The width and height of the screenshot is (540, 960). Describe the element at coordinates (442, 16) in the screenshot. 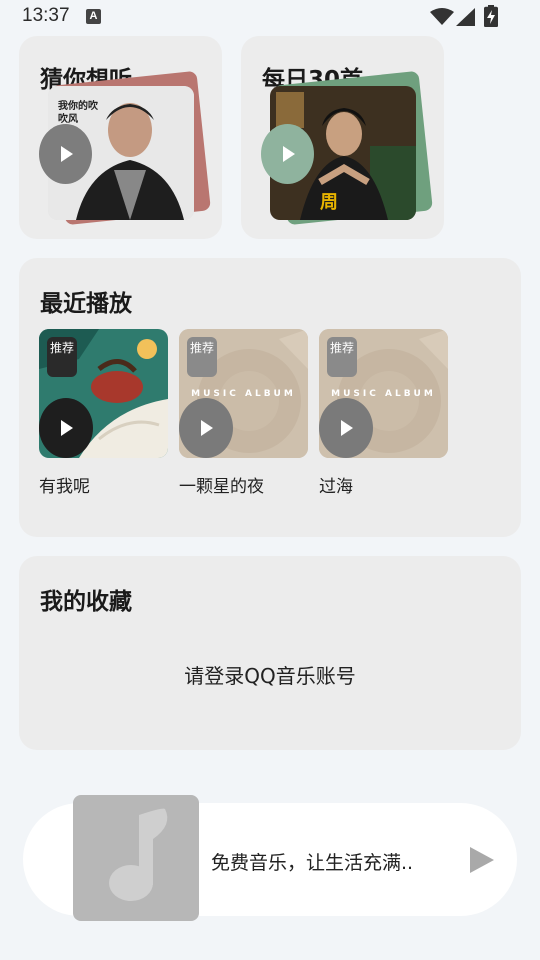

I see `wifi-icon` at that location.